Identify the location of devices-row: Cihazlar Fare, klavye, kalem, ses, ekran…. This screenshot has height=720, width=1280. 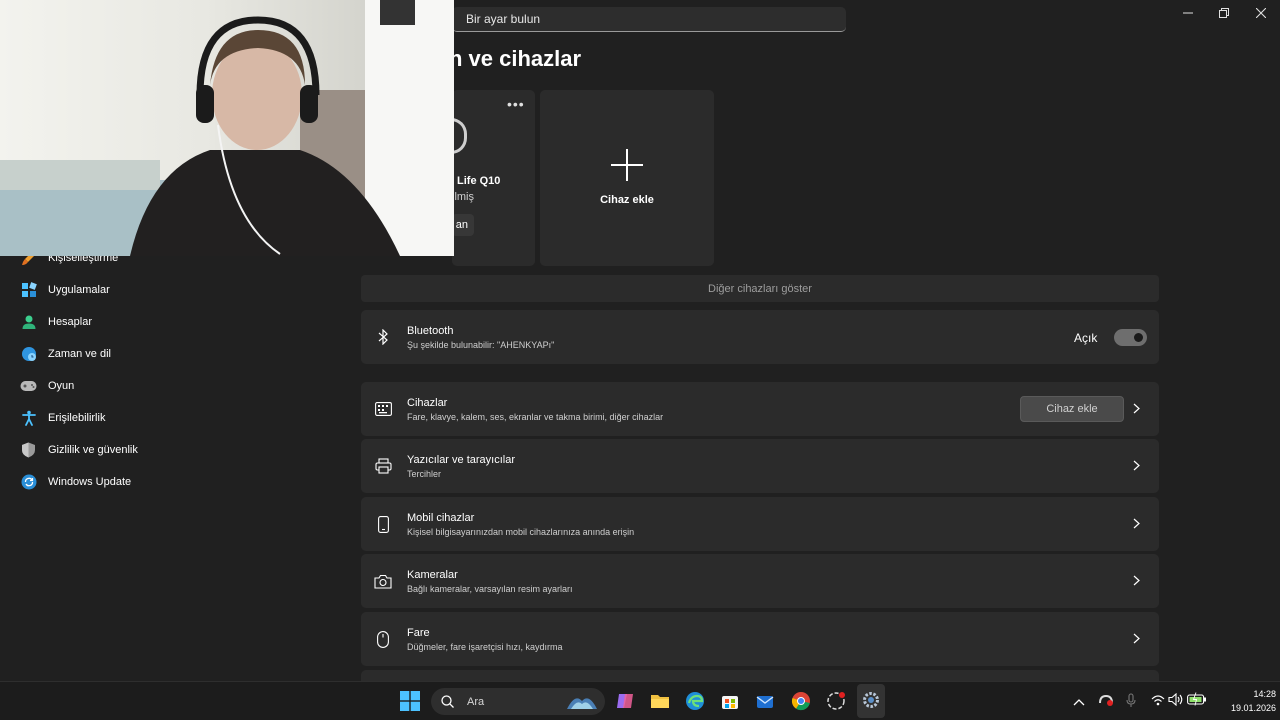
(760, 409).